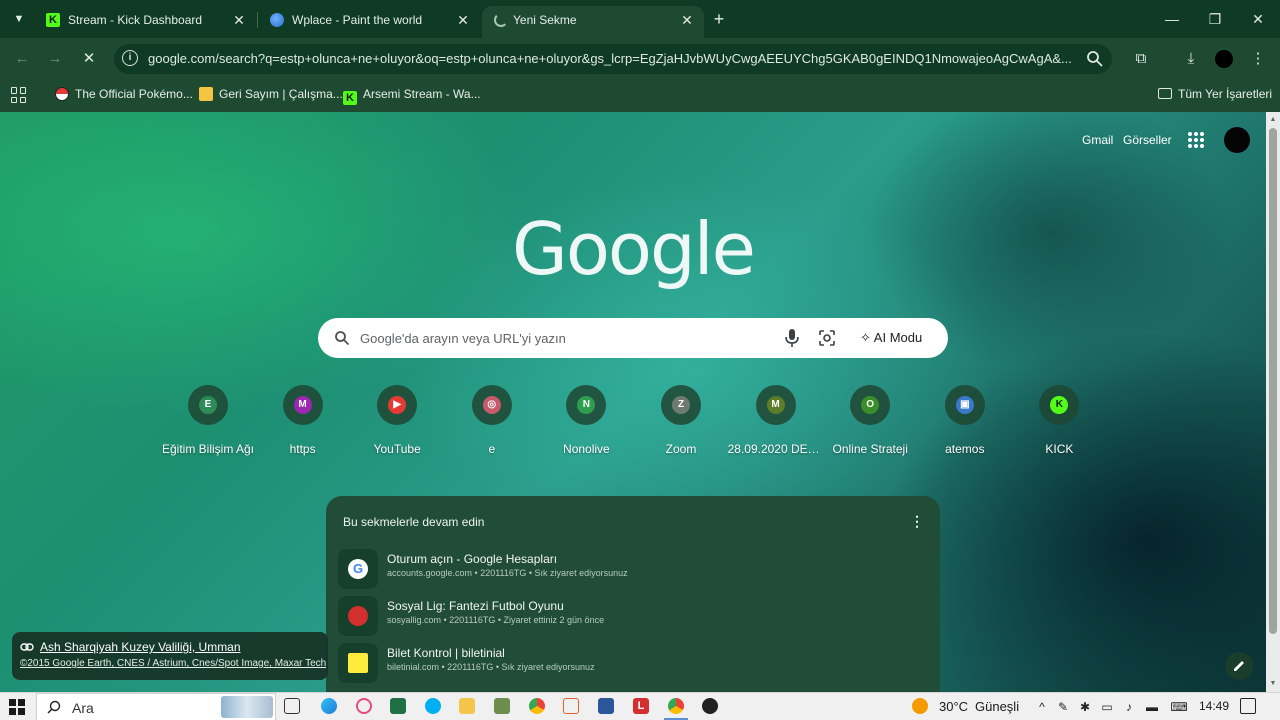  I want to click on shortcut-icon: ▶, so click(397, 405).